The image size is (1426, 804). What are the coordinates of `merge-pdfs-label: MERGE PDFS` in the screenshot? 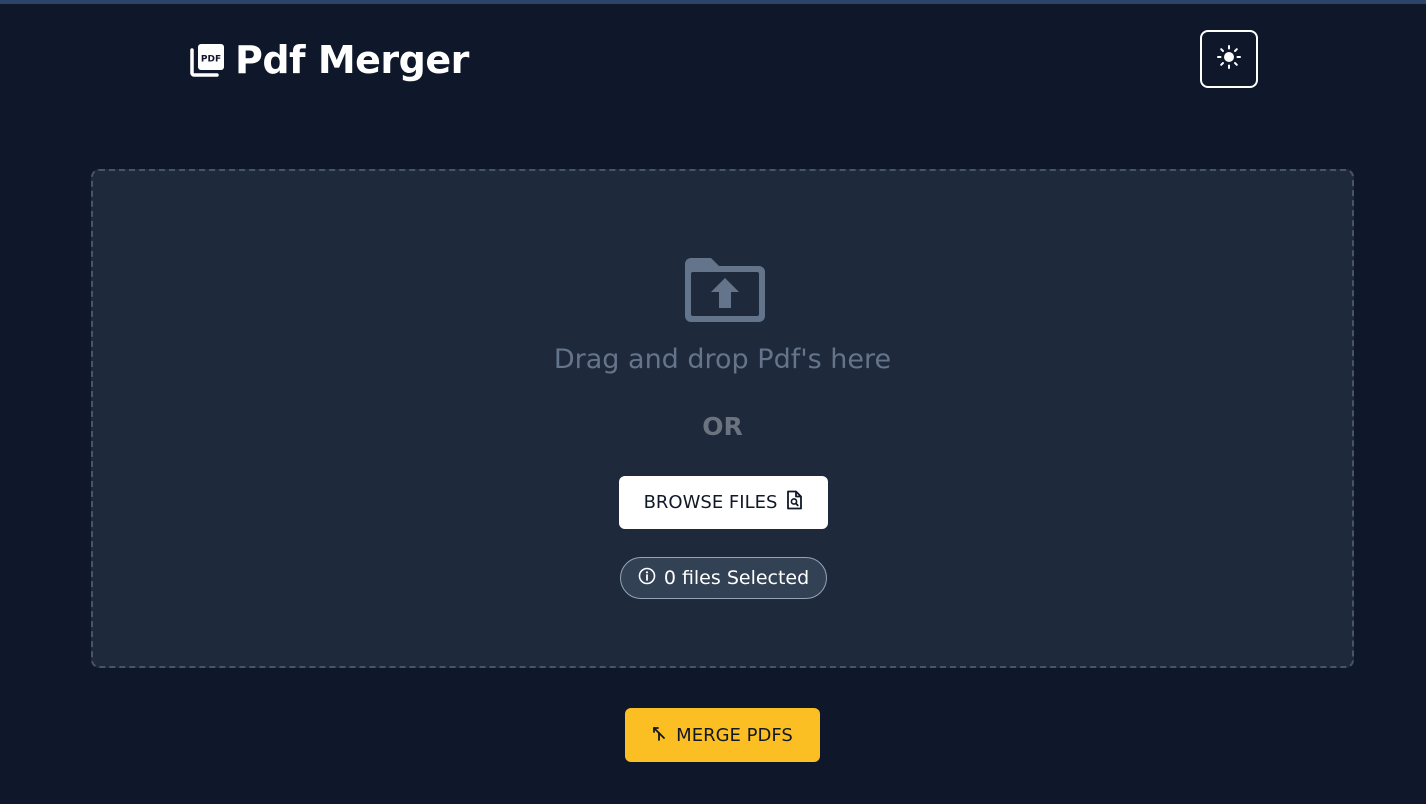 It's located at (734, 735).